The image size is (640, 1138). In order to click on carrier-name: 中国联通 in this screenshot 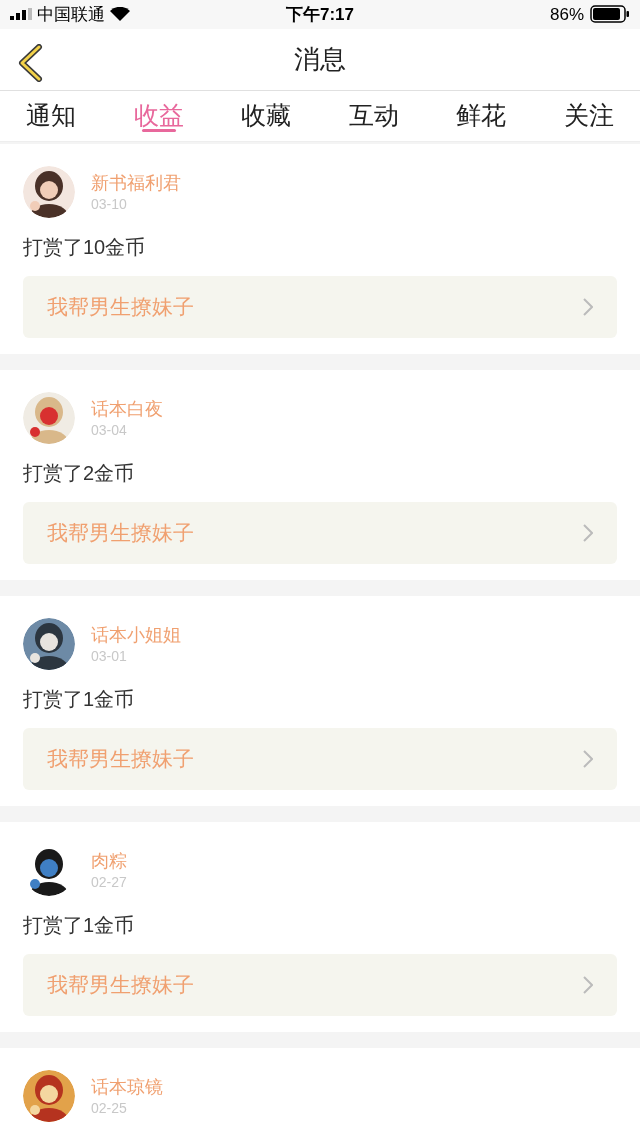, I will do `click(71, 14)`.